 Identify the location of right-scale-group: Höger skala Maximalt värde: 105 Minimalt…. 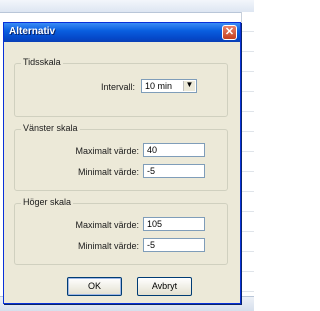
(121, 231).